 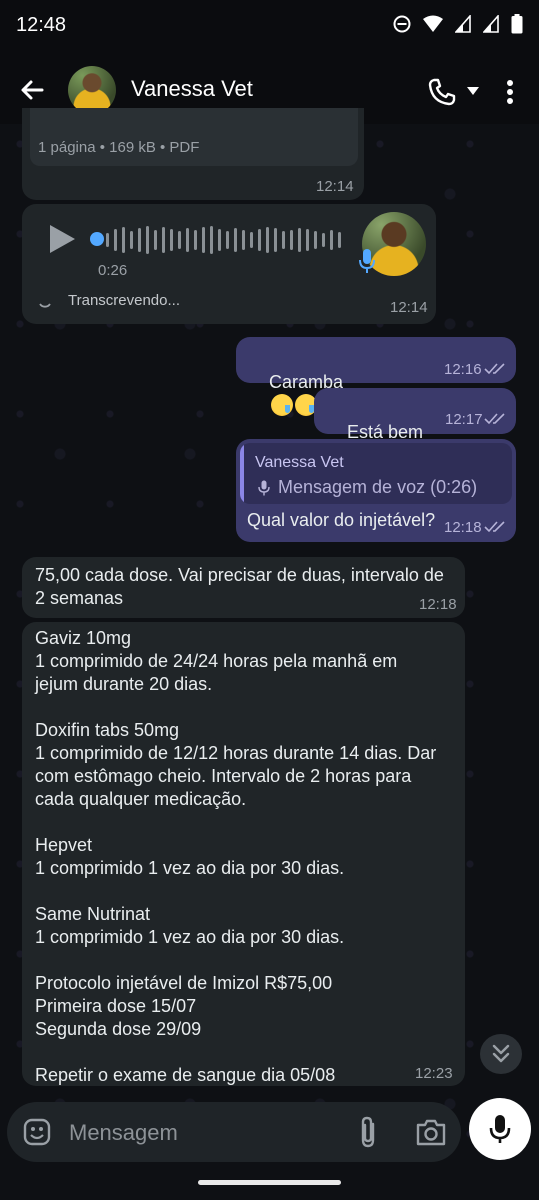 What do you see at coordinates (378, 487) in the screenshot?
I see `quoted-text: Mensagem de voz (0:26)` at bounding box center [378, 487].